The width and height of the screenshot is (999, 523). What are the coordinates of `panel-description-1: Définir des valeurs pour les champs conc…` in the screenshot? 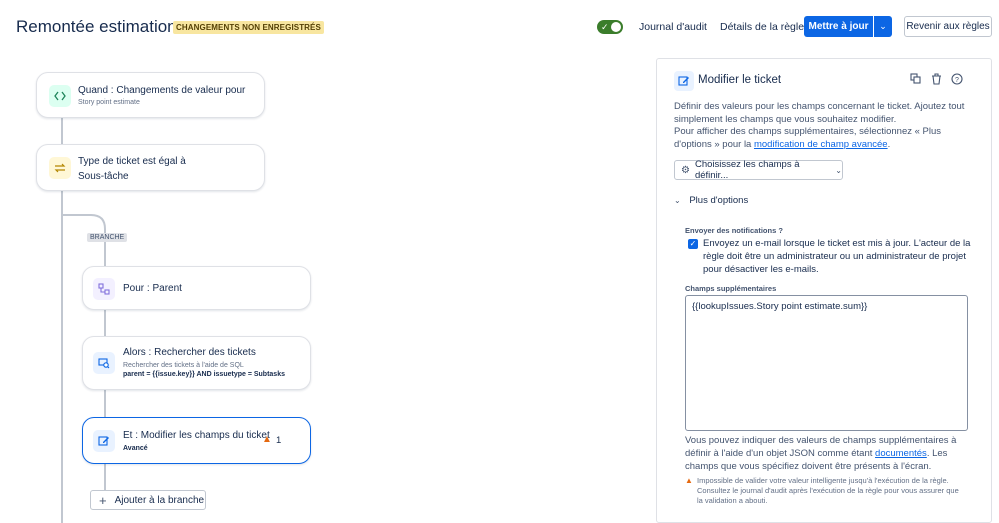 It's located at (819, 113).